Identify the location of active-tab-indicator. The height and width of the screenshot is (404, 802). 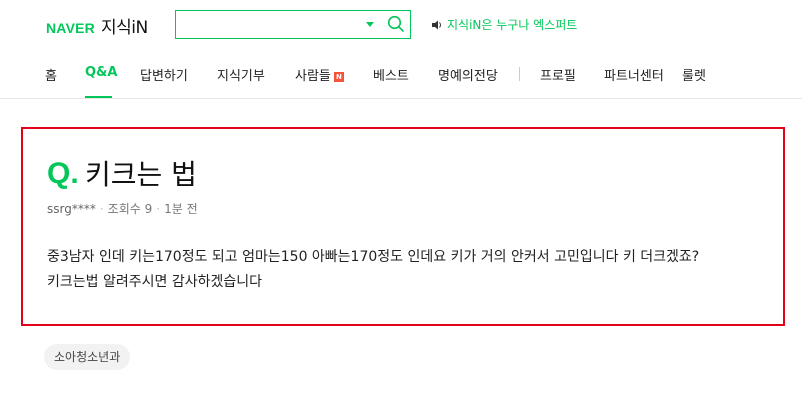
(98, 97).